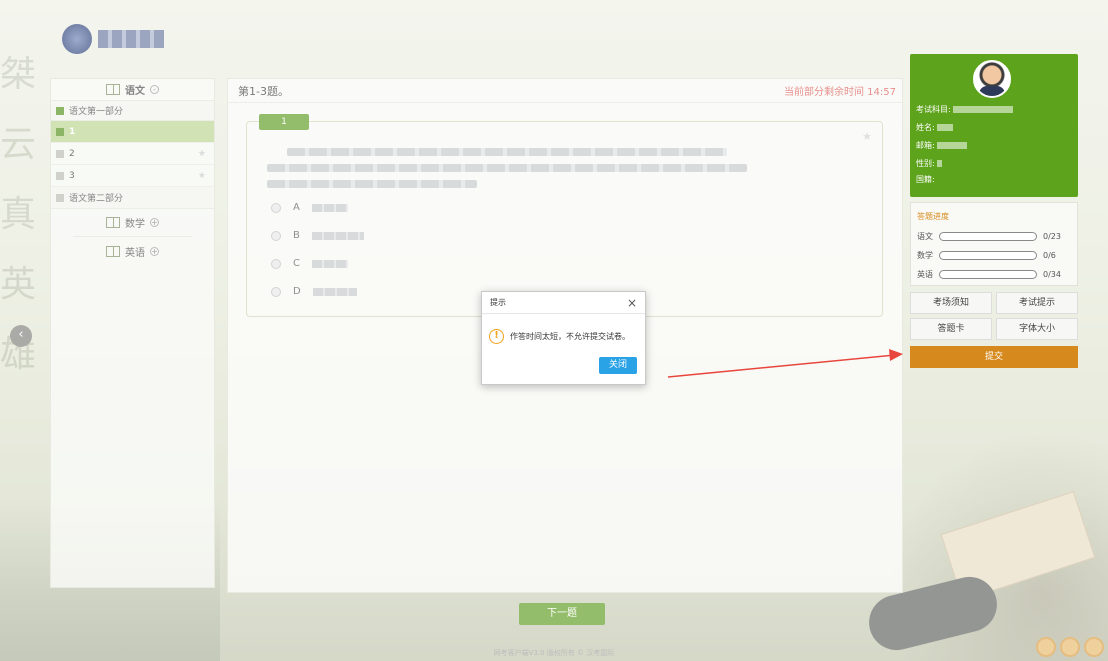  I want to click on warning-icon: !, so click(496, 336).